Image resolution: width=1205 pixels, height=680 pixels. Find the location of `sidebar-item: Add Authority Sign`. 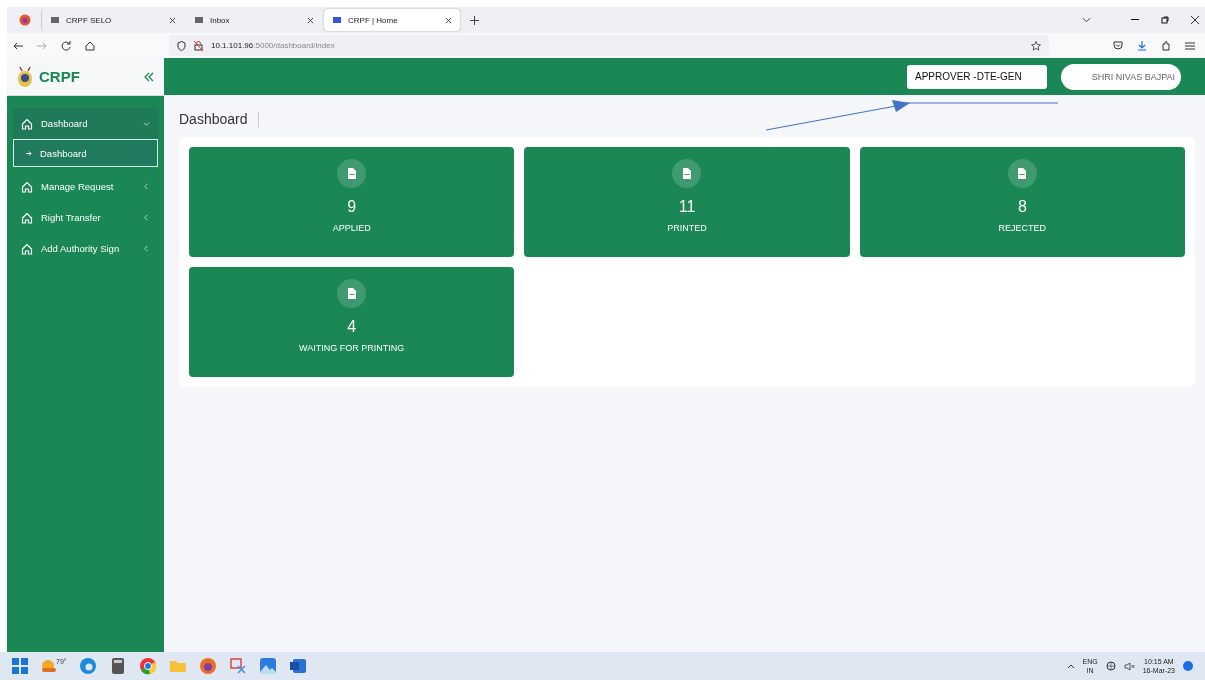

sidebar-item: Add Authority Sign is located at coordinates (85, 248).